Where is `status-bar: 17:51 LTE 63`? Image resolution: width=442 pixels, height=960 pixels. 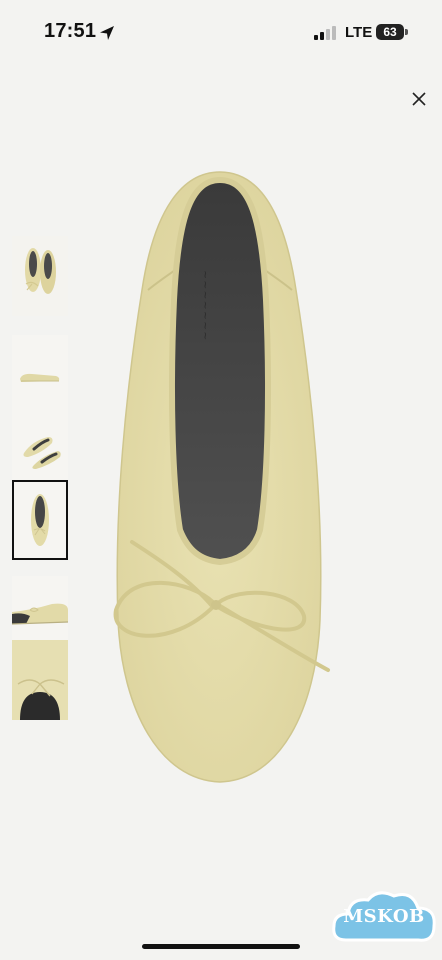
status-bar: 17:51 LTE 63 is located at coordinates (221, 33).